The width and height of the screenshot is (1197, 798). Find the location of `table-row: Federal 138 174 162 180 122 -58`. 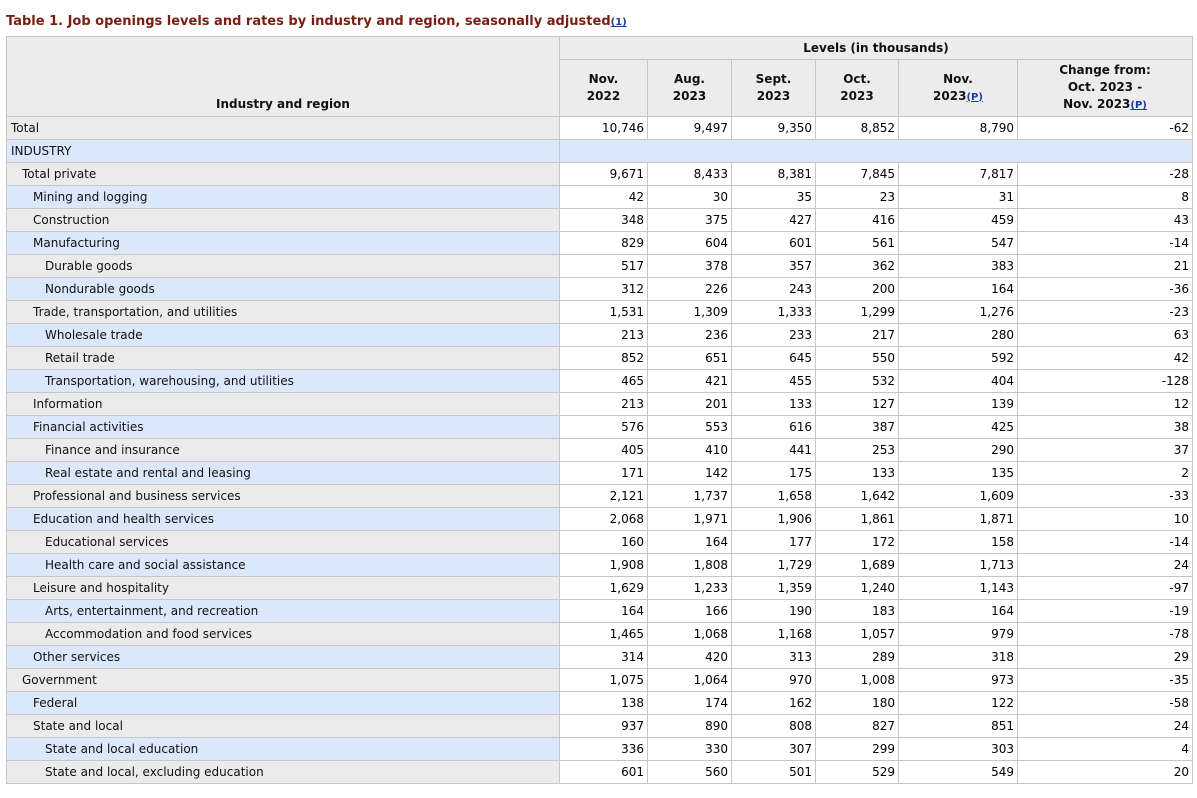

table-row: Federal 138 174 162 180 122 -58 is located at coordinates (600, 703).